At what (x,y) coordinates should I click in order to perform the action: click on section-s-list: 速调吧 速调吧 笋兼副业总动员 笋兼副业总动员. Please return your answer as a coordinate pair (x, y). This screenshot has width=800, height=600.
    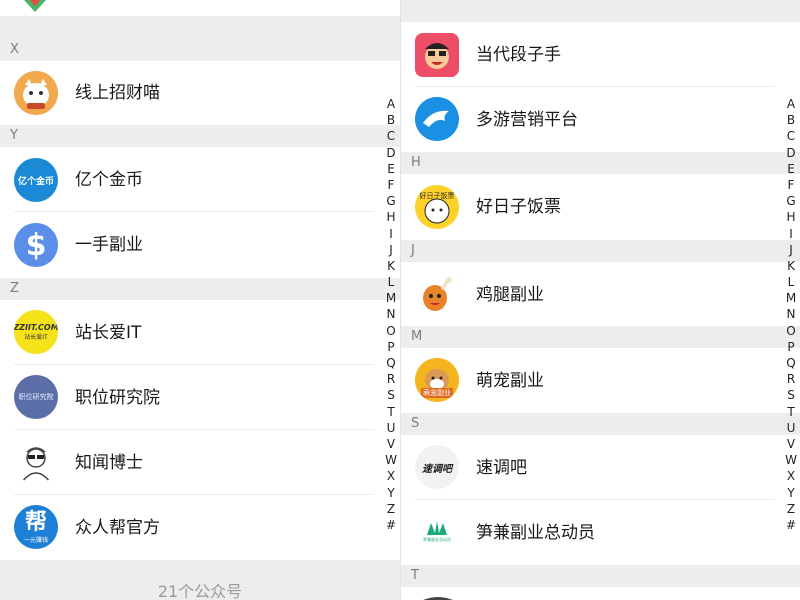
    Looking at the image, I should click on (600, 500).